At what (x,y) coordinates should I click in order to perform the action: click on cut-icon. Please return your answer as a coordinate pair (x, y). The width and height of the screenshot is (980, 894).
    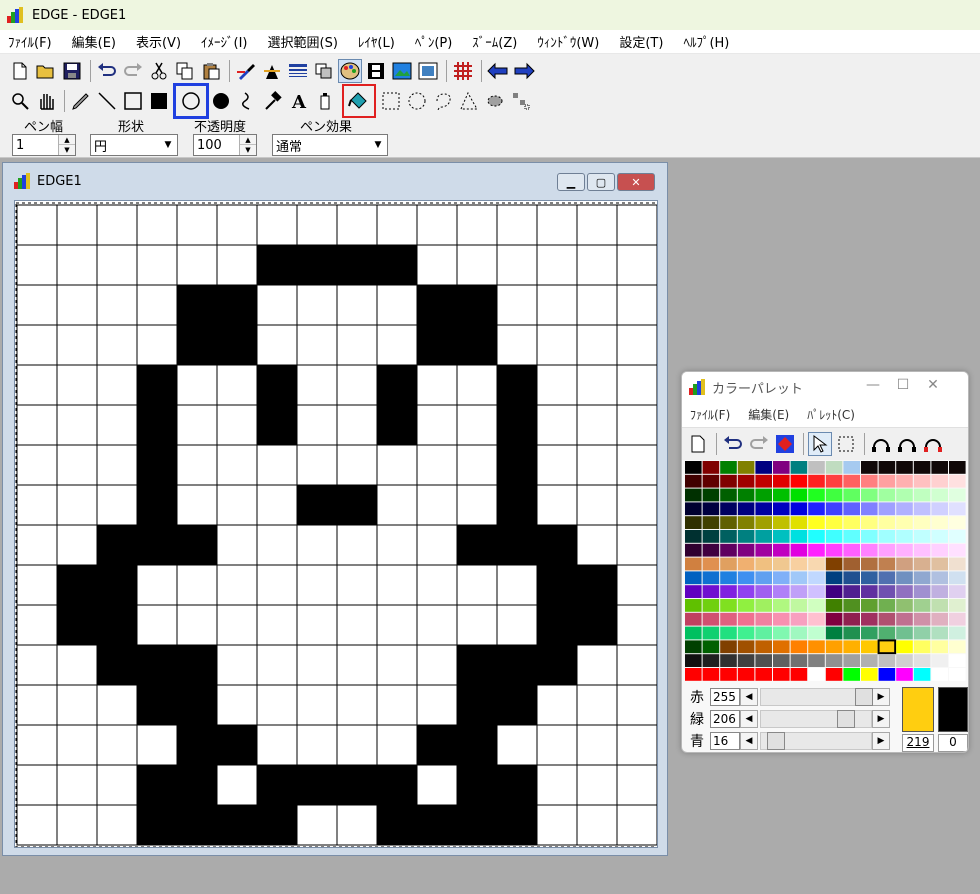
    Looking at the image, I should click on (159, 71).